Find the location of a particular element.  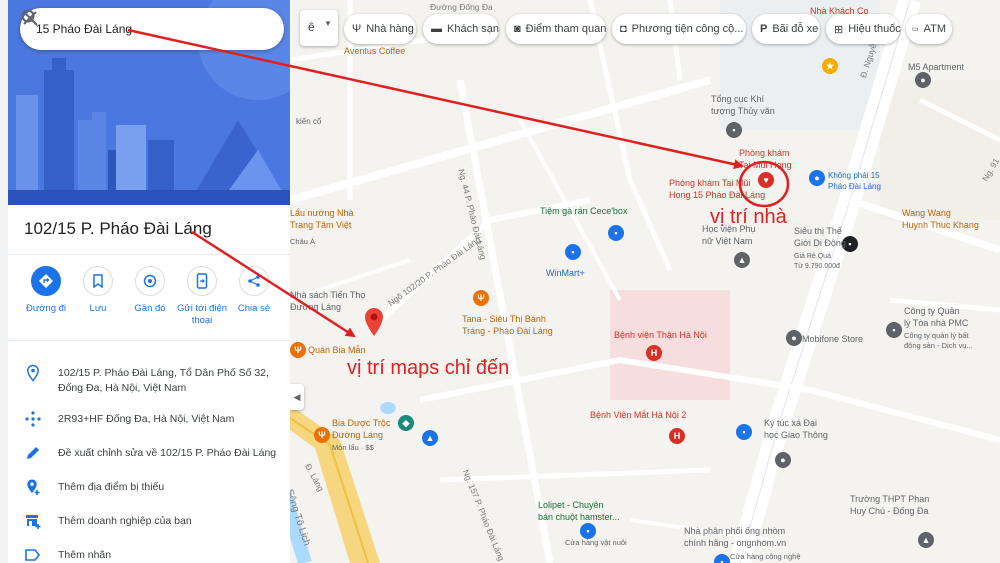

chip-attractions: ◙ Điểm tham quan is located at coordinates (556, 29).